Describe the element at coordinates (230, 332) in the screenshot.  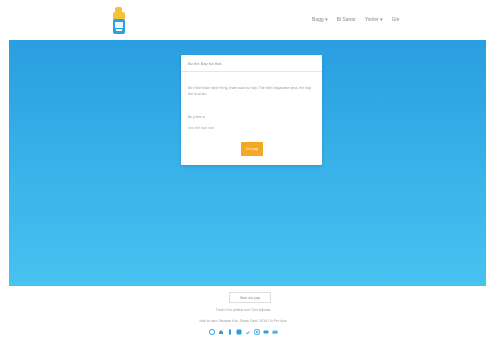
I see `phone-icon` at that location.